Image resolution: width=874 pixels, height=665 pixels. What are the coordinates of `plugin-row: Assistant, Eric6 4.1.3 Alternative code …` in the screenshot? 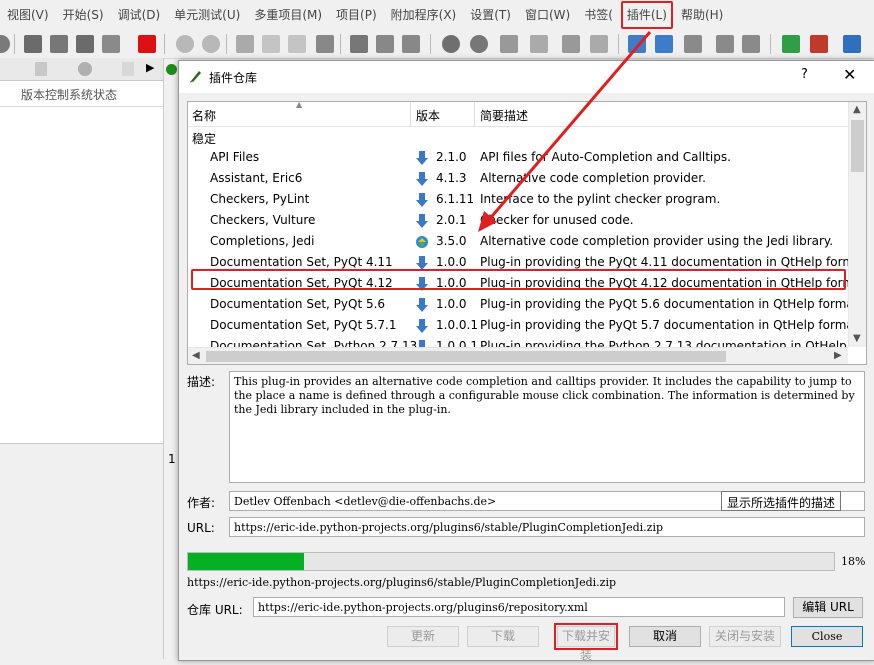 It's located at (518, 178).